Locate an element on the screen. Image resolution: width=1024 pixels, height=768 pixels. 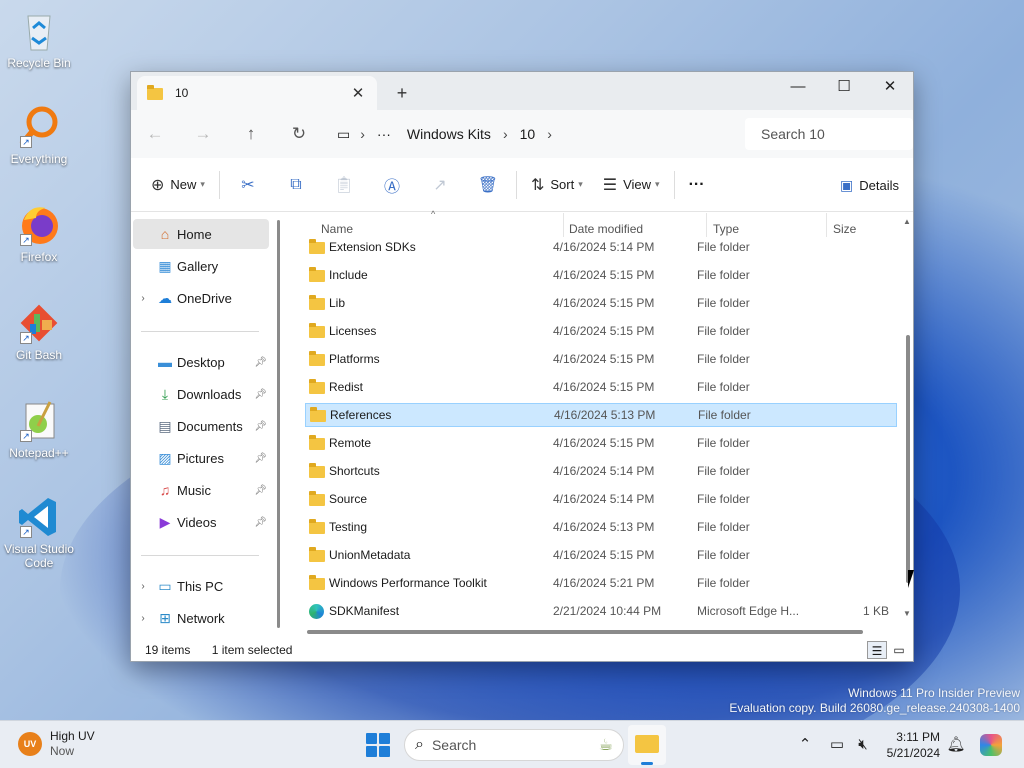
view-button: ☰ View ▾ is located at coordinates (631, 185).